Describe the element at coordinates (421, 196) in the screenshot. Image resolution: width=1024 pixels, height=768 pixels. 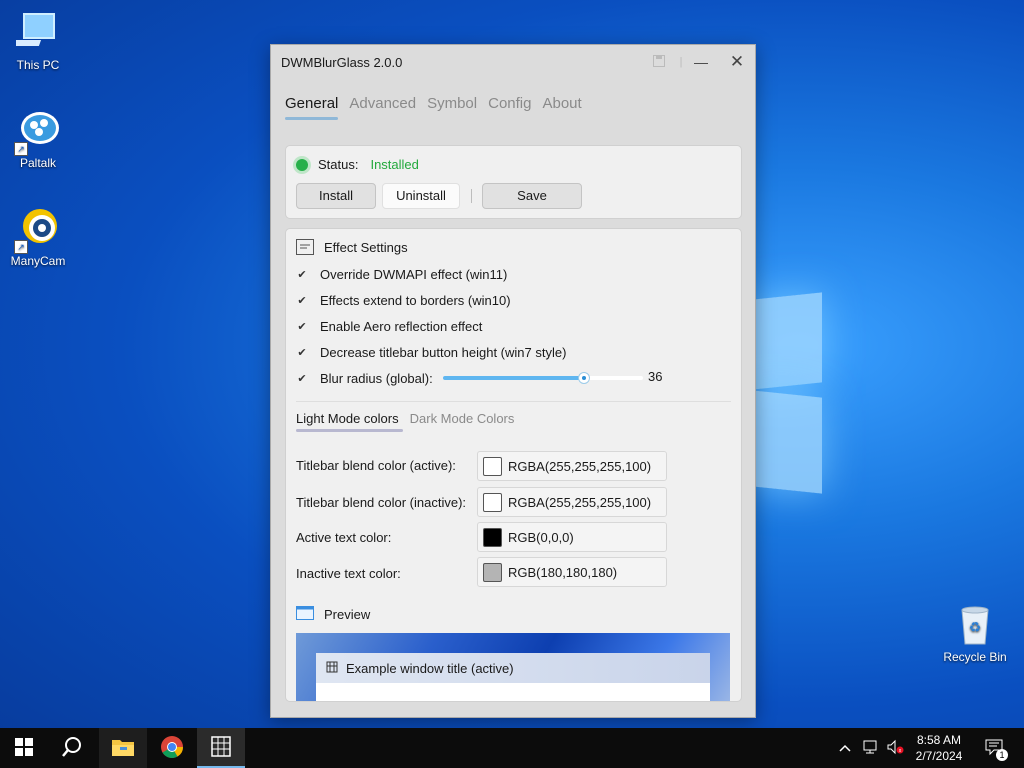
I see `uninstall-button: Uninstall` at that location.